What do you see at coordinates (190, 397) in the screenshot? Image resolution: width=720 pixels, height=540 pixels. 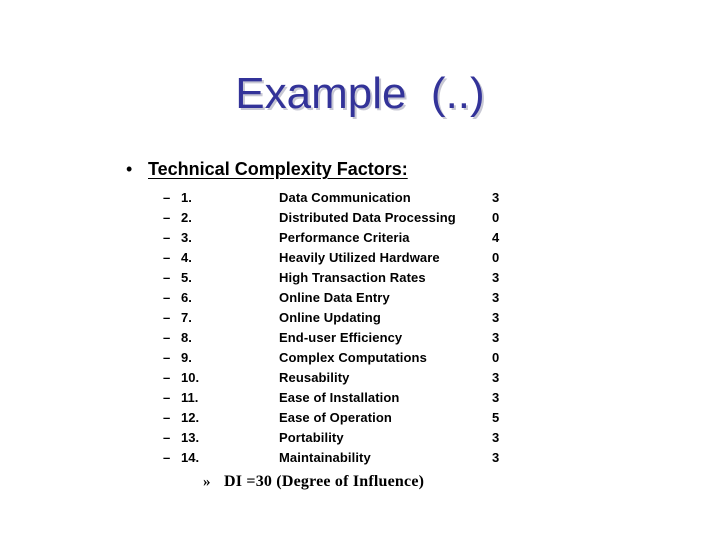 I see `item-number: 11.` at bounding box center [190, 397].